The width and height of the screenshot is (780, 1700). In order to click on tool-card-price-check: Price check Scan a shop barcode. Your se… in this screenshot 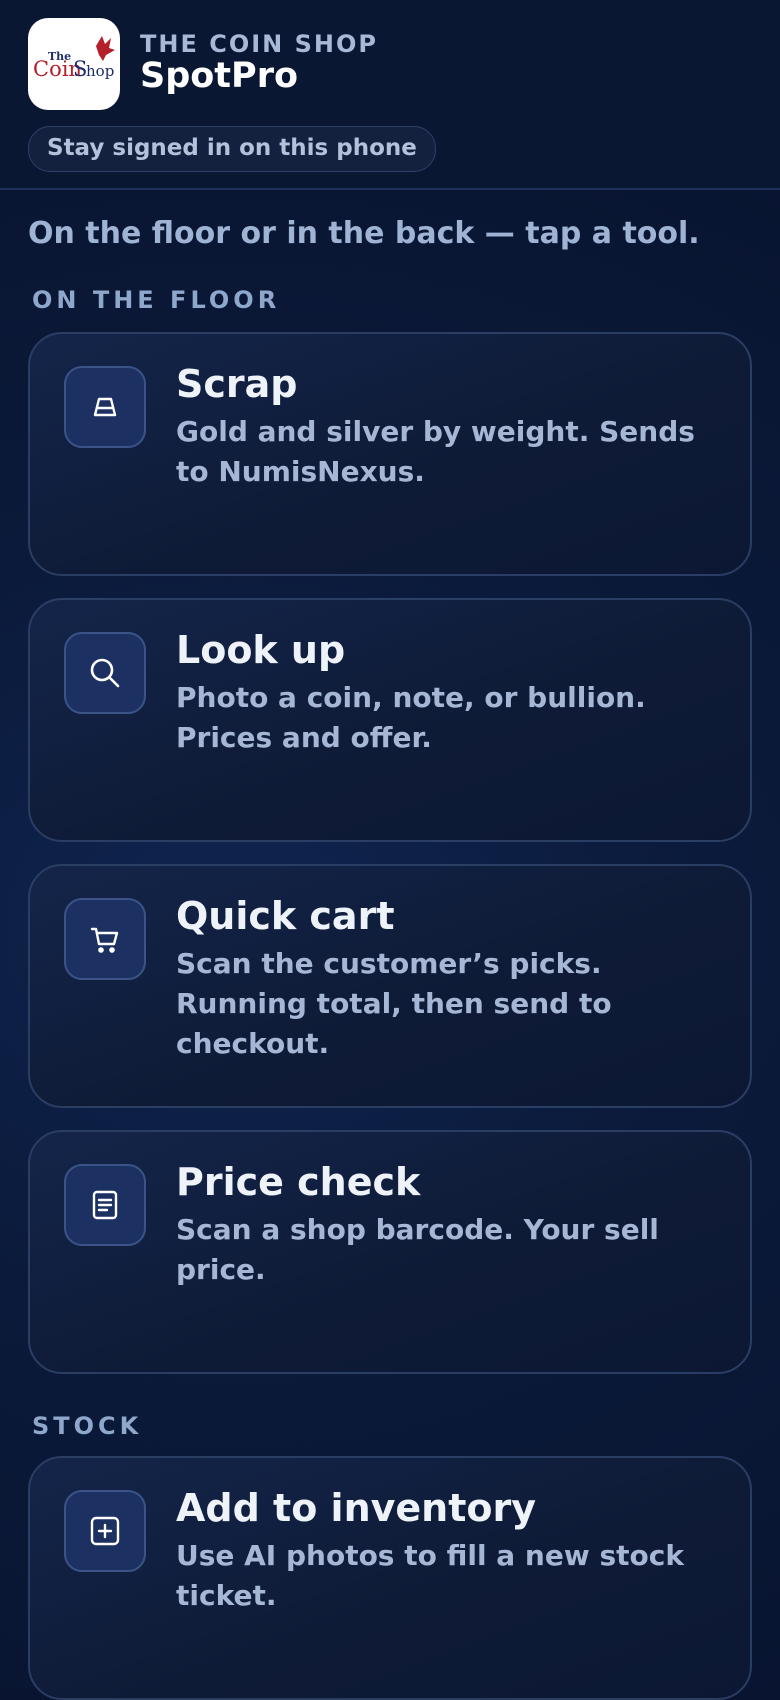, I will do `click(390, 1252)`.